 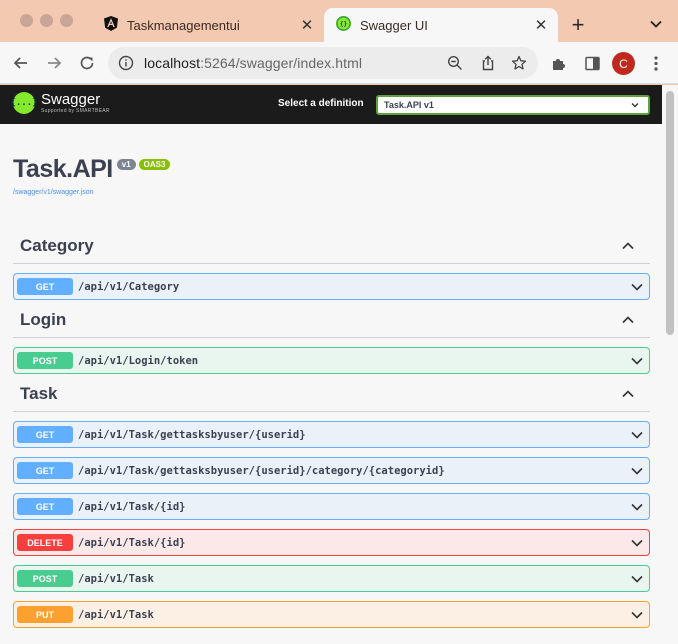 What do you see at coordinates (559, 63) in the screenshot?
I see `extensions-puzzle-icon` at bounding box center [559, 63].